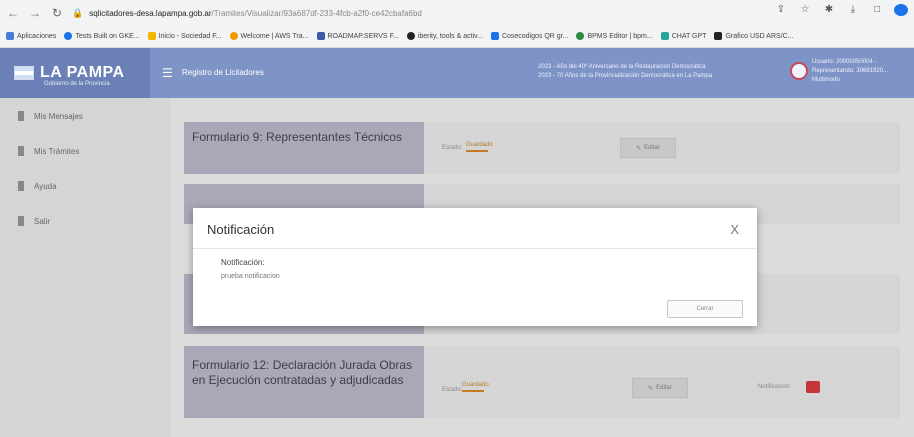 The height and width of the screenshot is (437, 914). I want to click on bookmark-item: CHAT GPT, so click(683, 36).